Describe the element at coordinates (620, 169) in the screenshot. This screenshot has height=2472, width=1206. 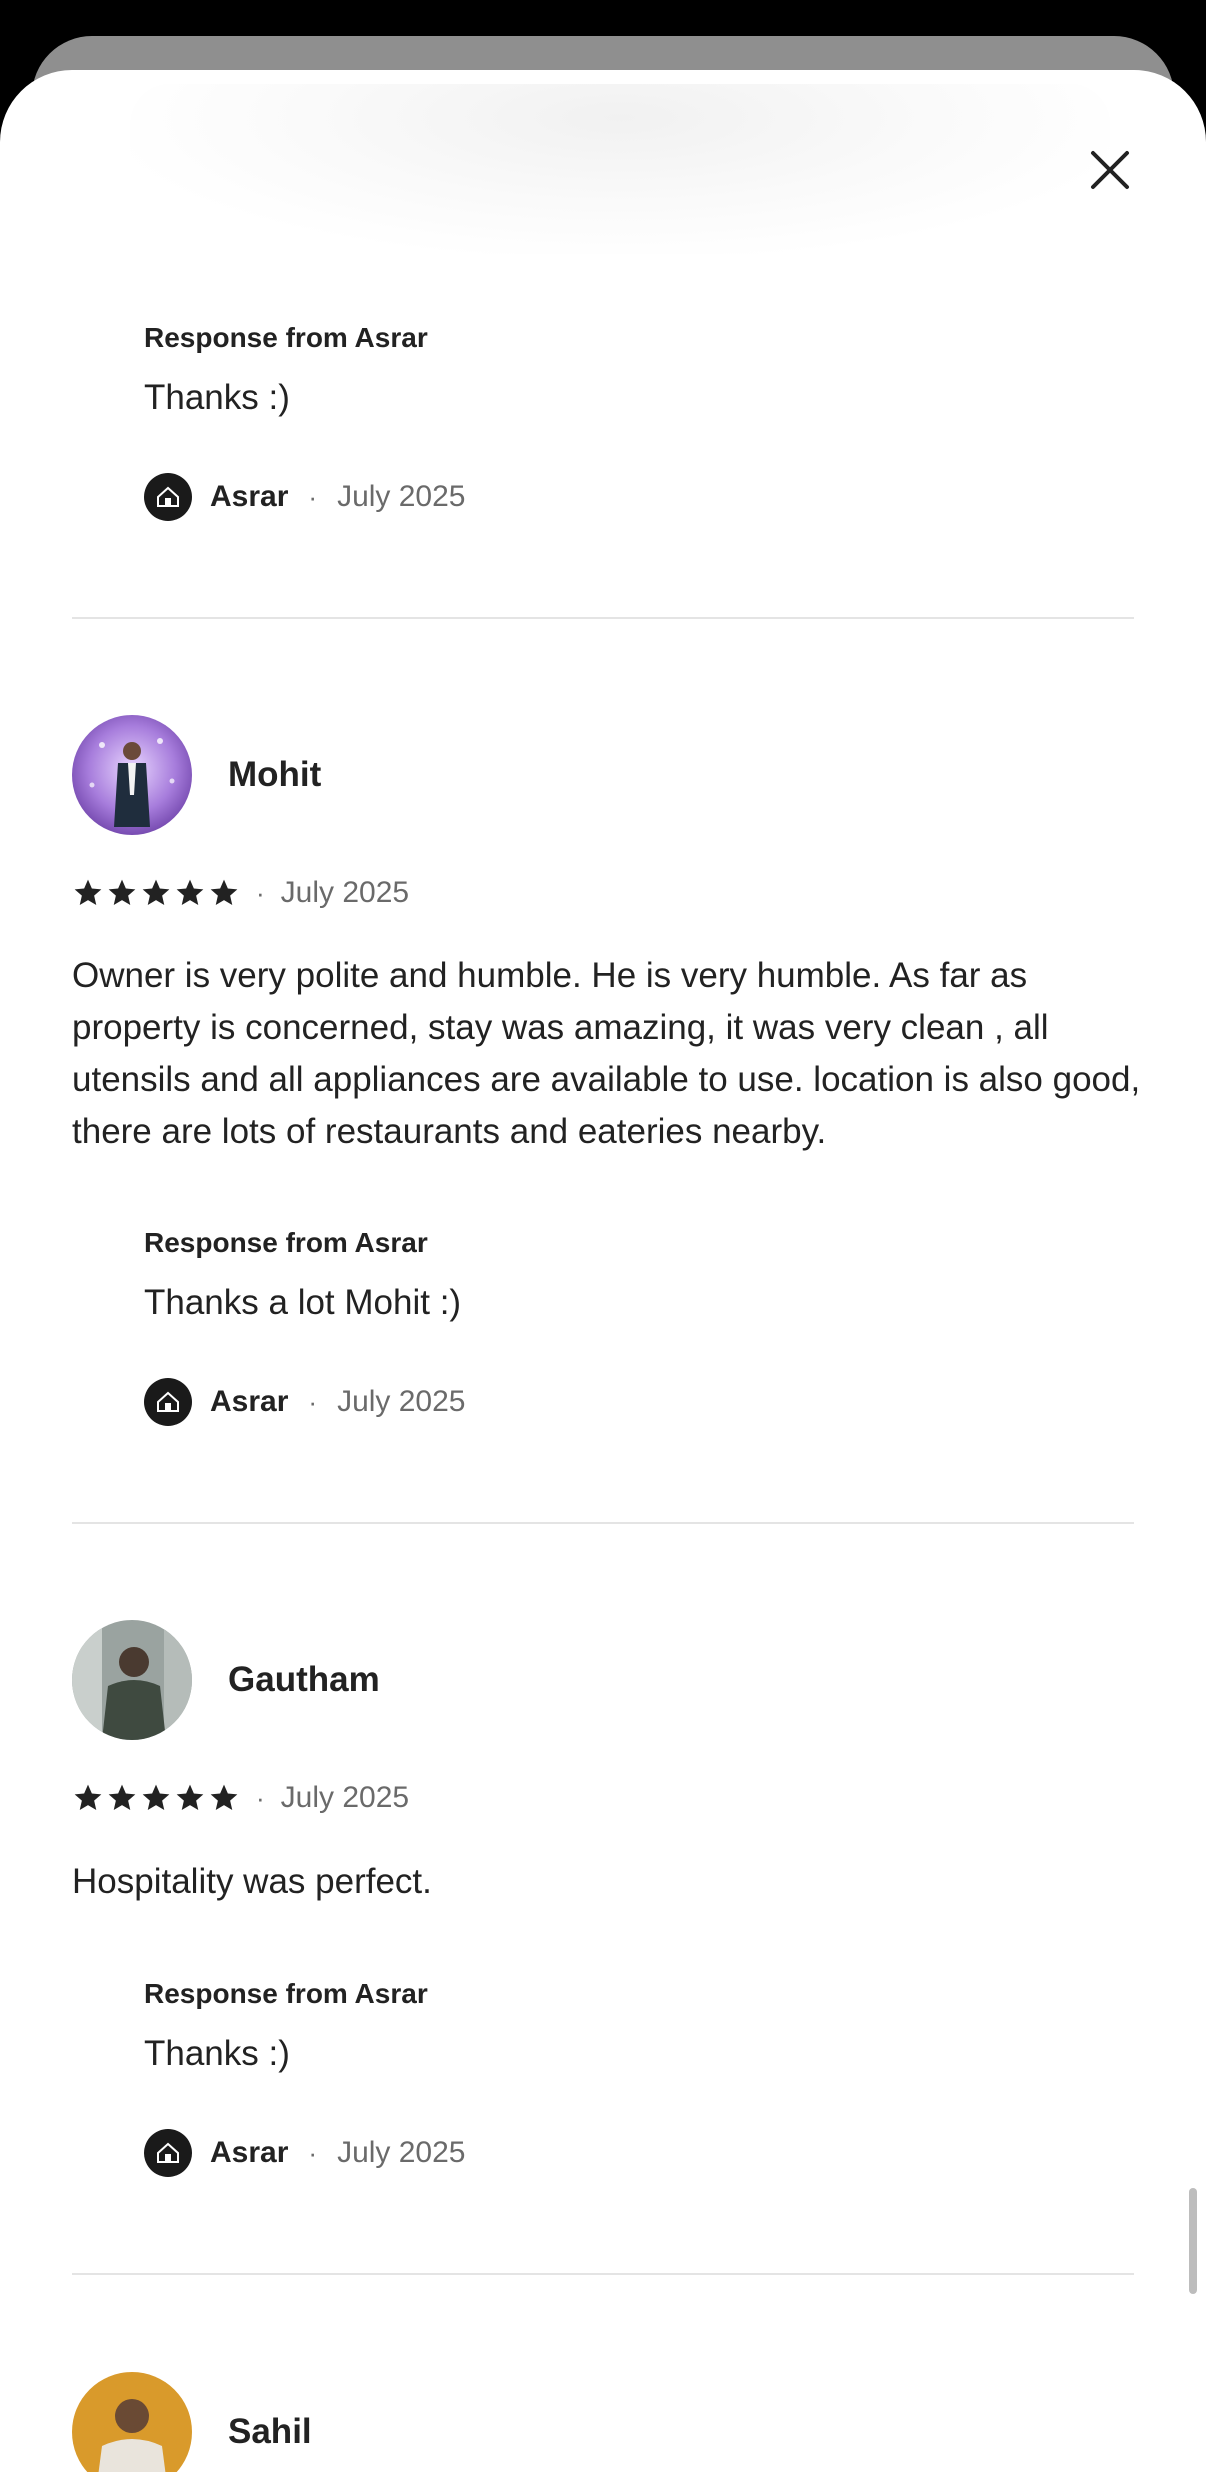
I see `header-blur` at that location.